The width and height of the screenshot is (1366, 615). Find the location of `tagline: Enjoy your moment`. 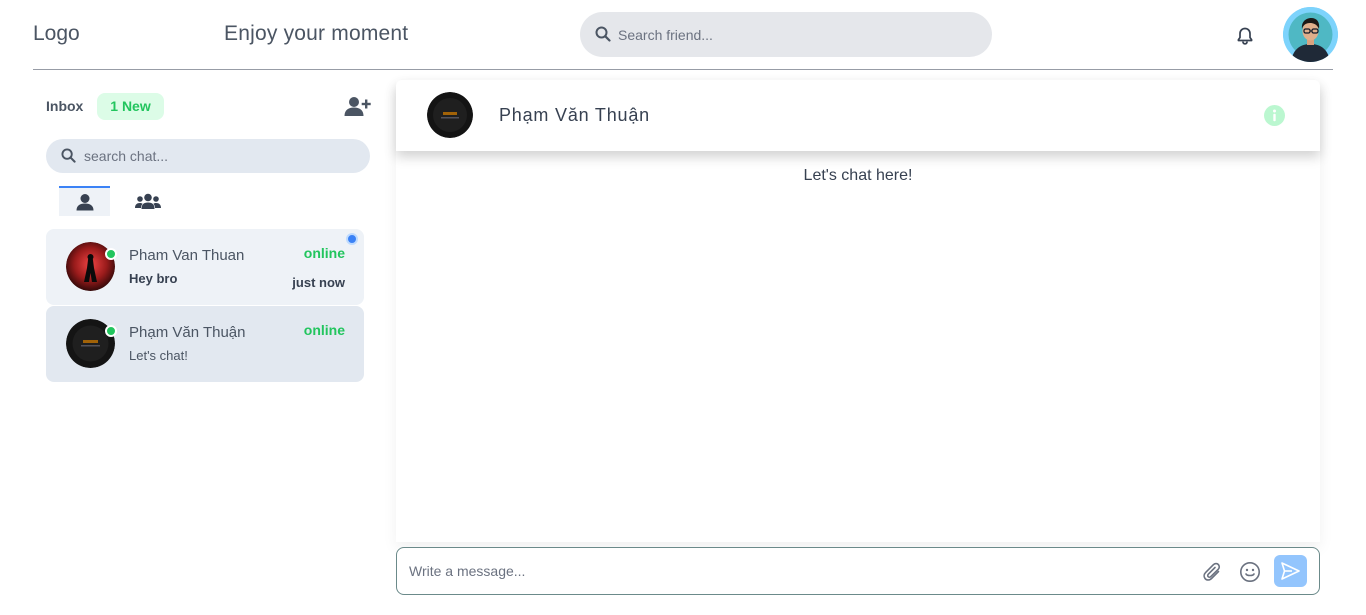

tagline: Enjoy your moment is located at coordinates (316, 33).